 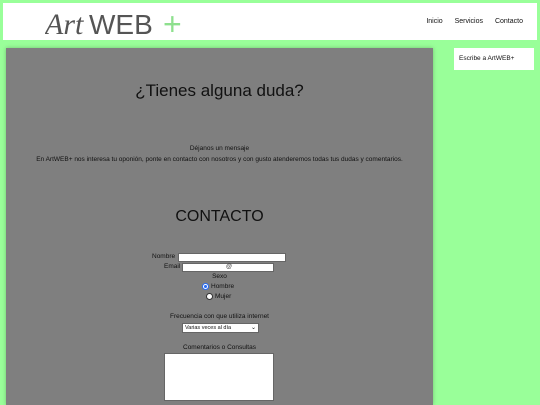 I want to click on frequency-select-value: Varias veces al día, so click(x=208, y=328).